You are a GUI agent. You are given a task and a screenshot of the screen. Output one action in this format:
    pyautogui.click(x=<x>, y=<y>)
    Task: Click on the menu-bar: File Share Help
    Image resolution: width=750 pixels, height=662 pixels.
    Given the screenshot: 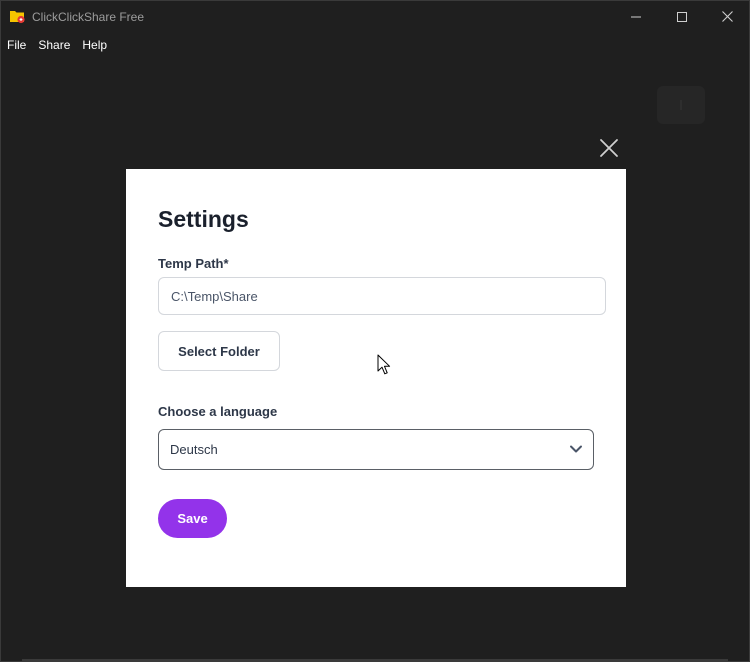 What is the action you would take?
    pyautogui.click(x=57, y=45)
    